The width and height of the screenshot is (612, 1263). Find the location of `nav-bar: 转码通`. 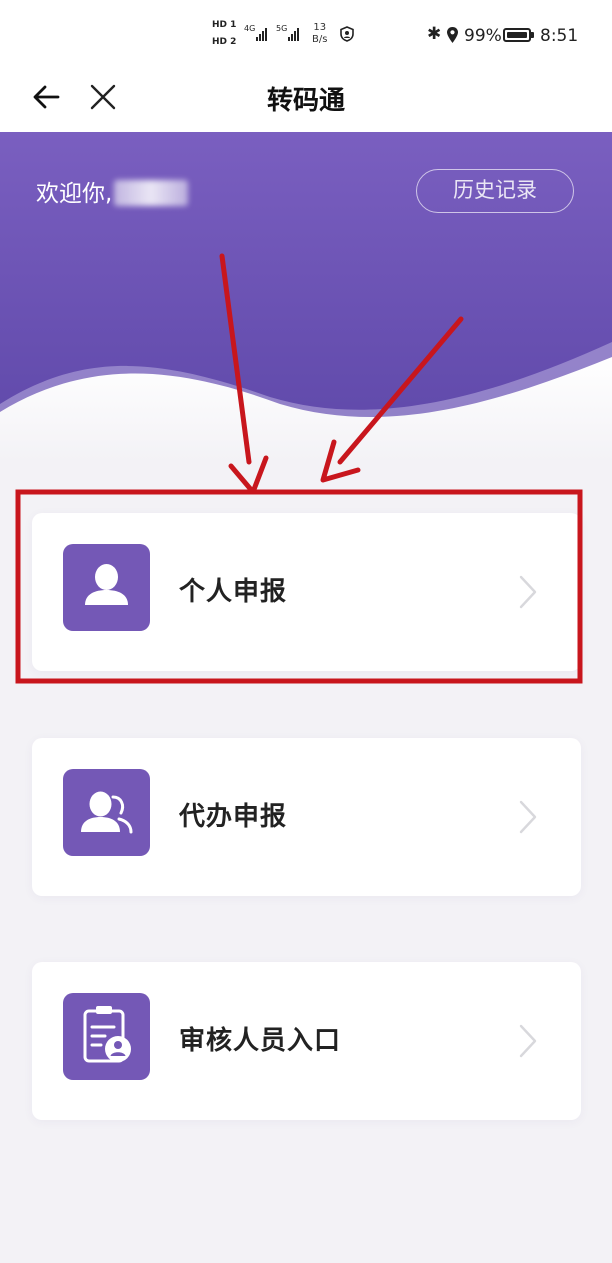

nav-bar: 转码通 is located at coordinates (306, 101).